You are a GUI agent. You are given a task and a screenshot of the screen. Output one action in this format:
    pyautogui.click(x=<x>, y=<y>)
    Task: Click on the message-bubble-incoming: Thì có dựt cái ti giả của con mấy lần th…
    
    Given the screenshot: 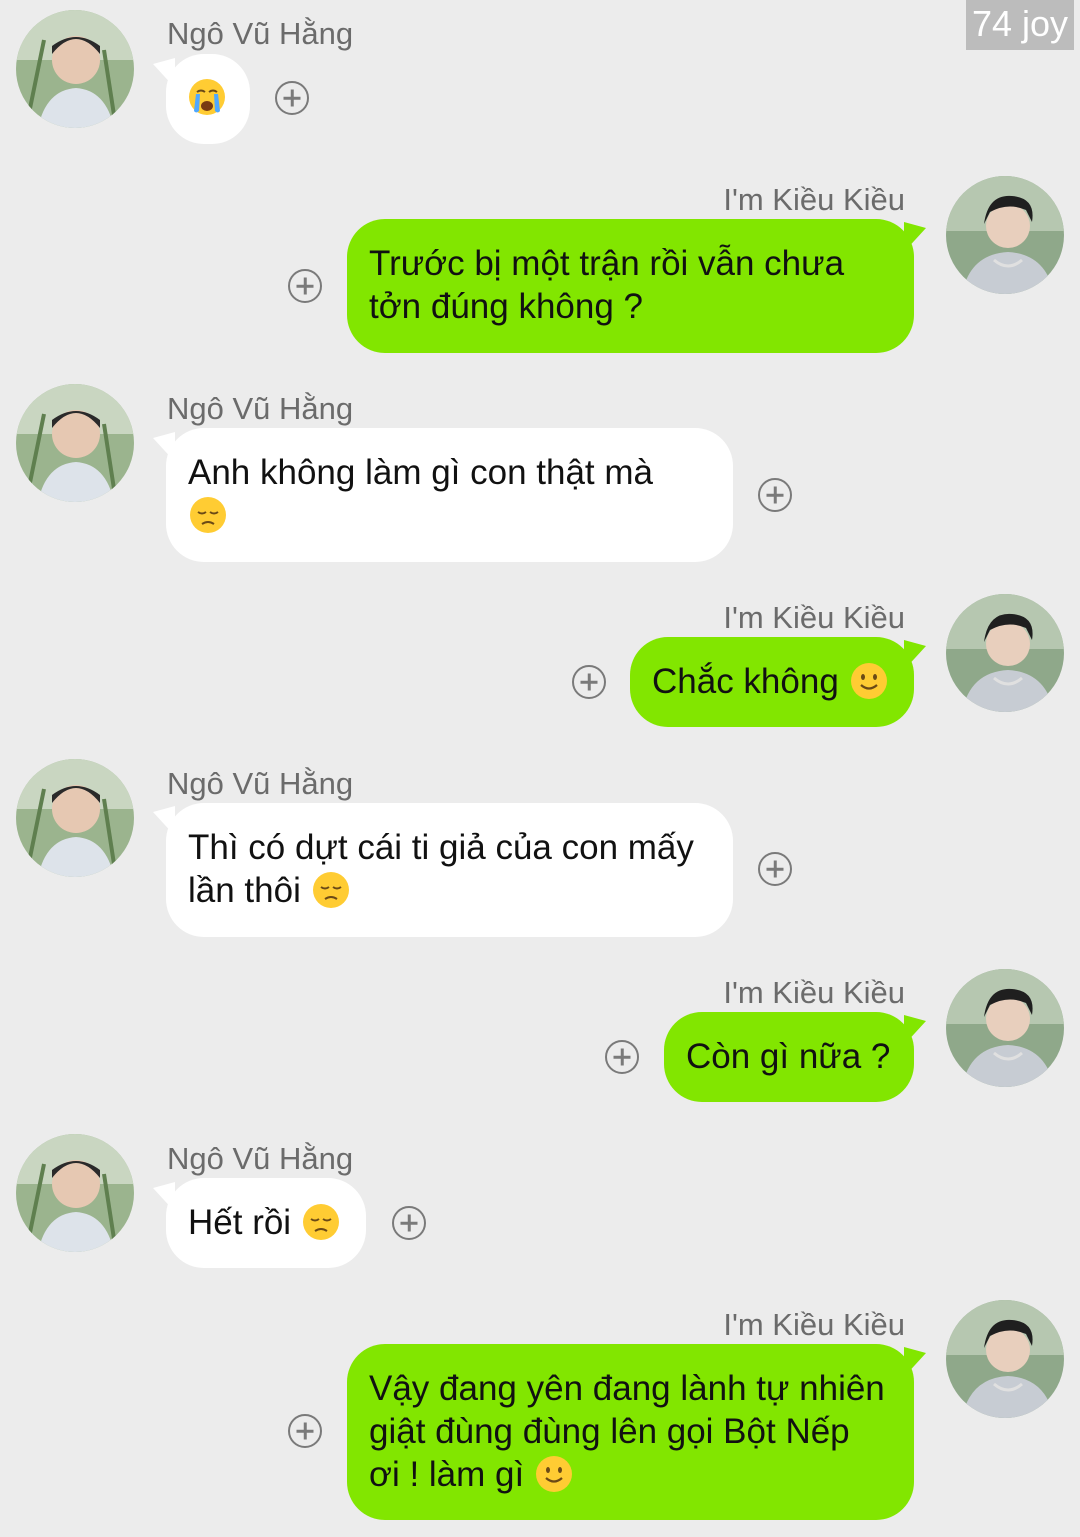 What is the action you would take?
    pyautogui.click(x=449, y=870)
    